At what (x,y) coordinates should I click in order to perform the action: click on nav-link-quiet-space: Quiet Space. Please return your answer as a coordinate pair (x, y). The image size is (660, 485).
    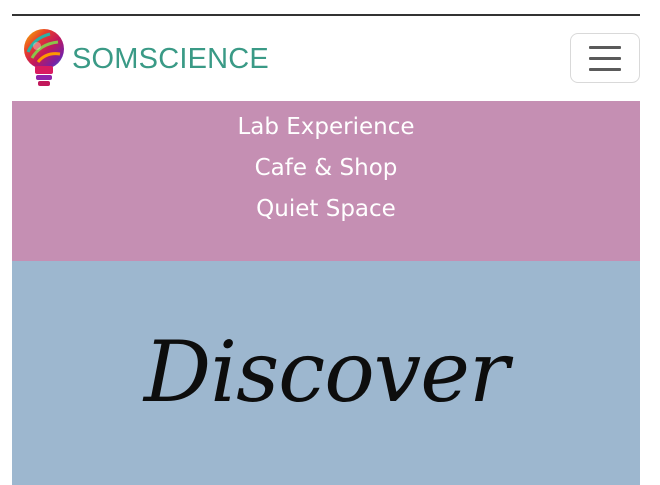
    Looking at the image, I should click on (326, 209).